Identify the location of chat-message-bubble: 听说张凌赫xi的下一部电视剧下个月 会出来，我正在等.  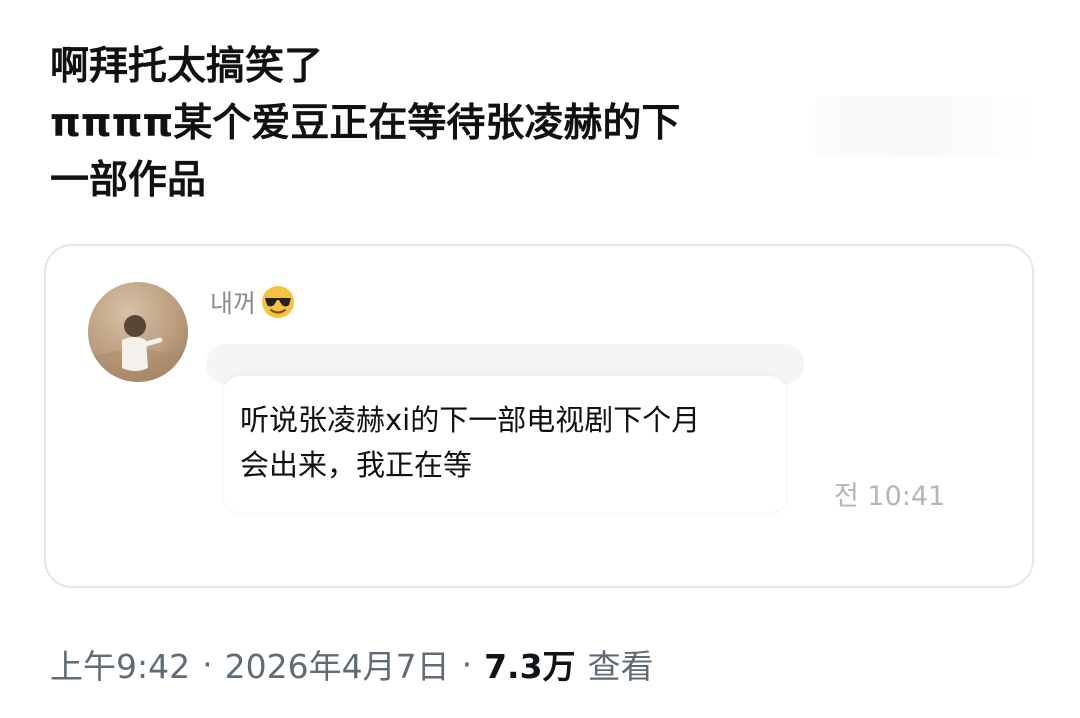
(505, 444).